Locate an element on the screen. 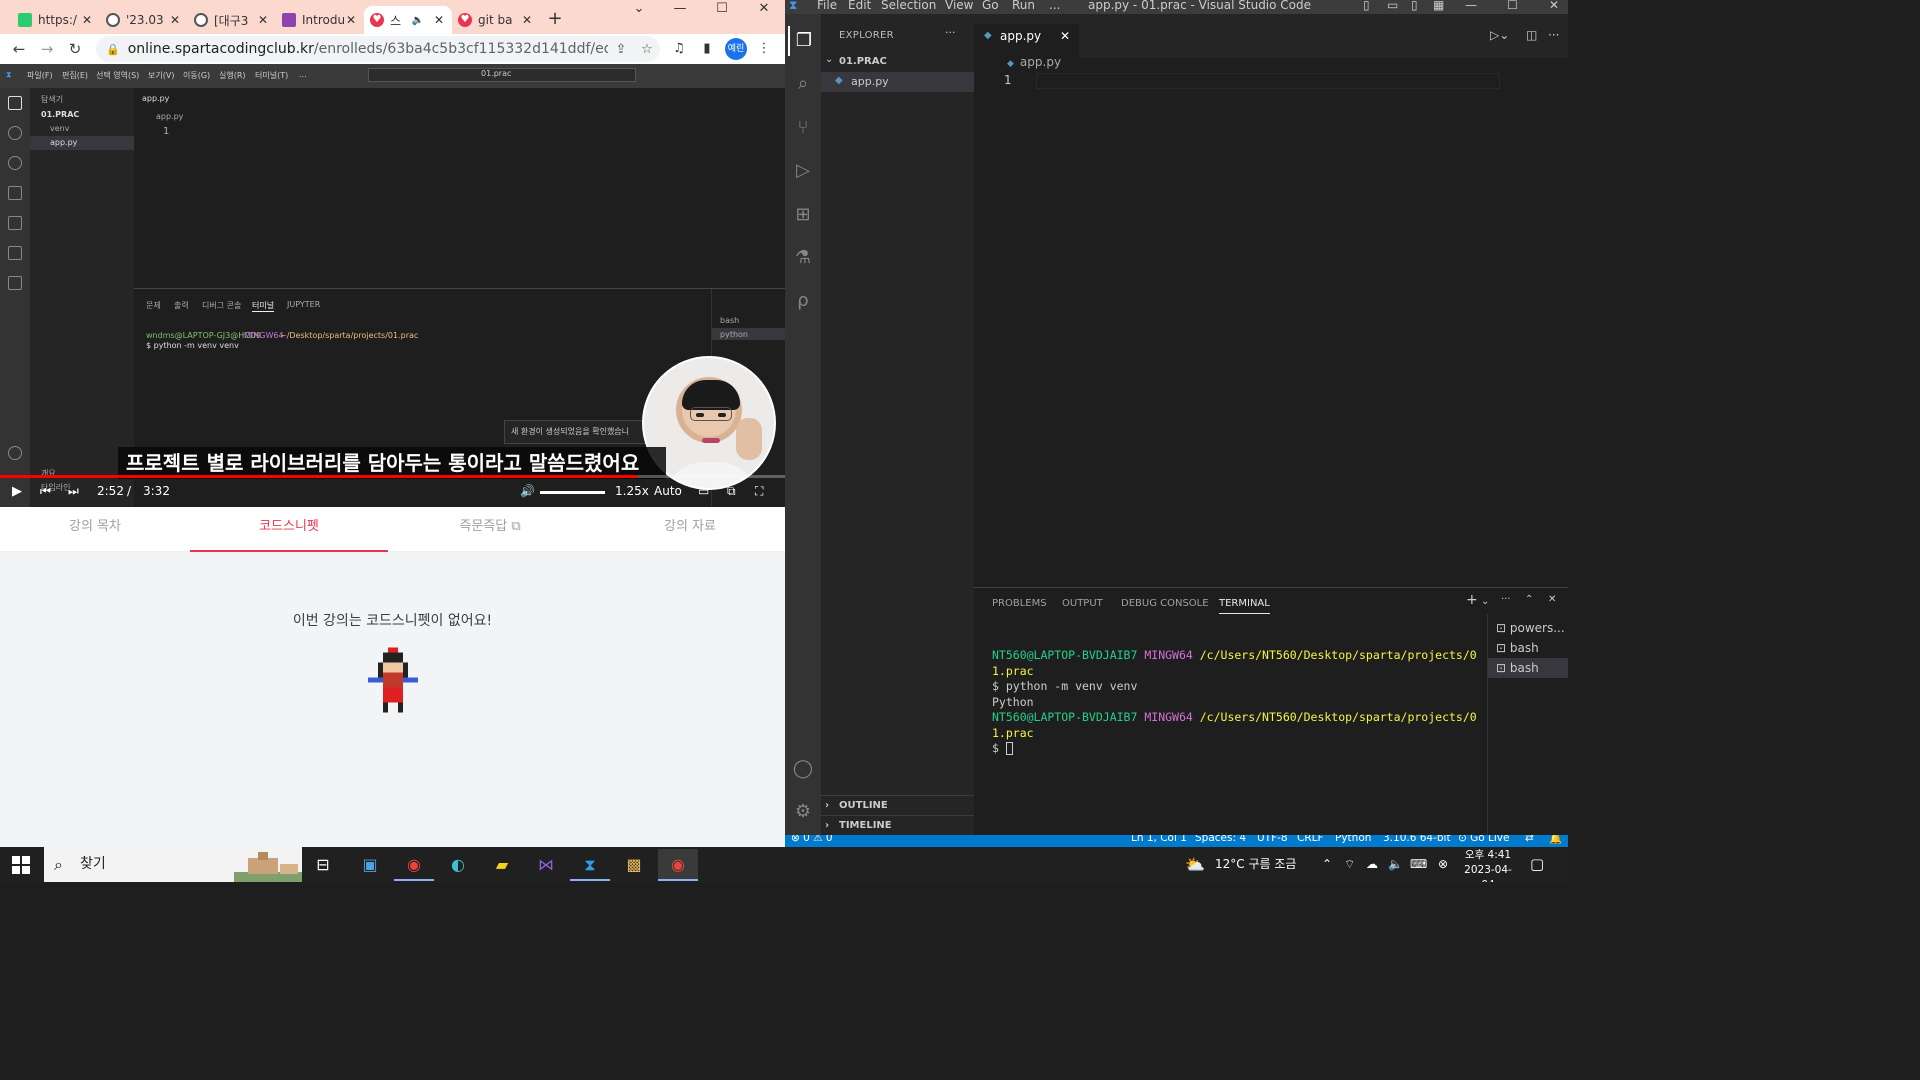 This screenshot has width=1920, height=1080. remote-icon: ⇄ is located at coordinates (1529, 839).